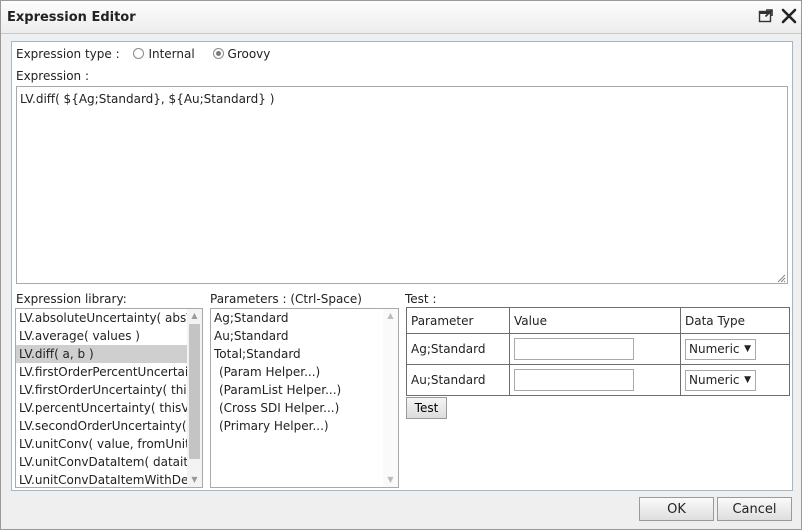  I want to click on paramlist-helper-item: (ParamList Helper...), so click(297, 390).